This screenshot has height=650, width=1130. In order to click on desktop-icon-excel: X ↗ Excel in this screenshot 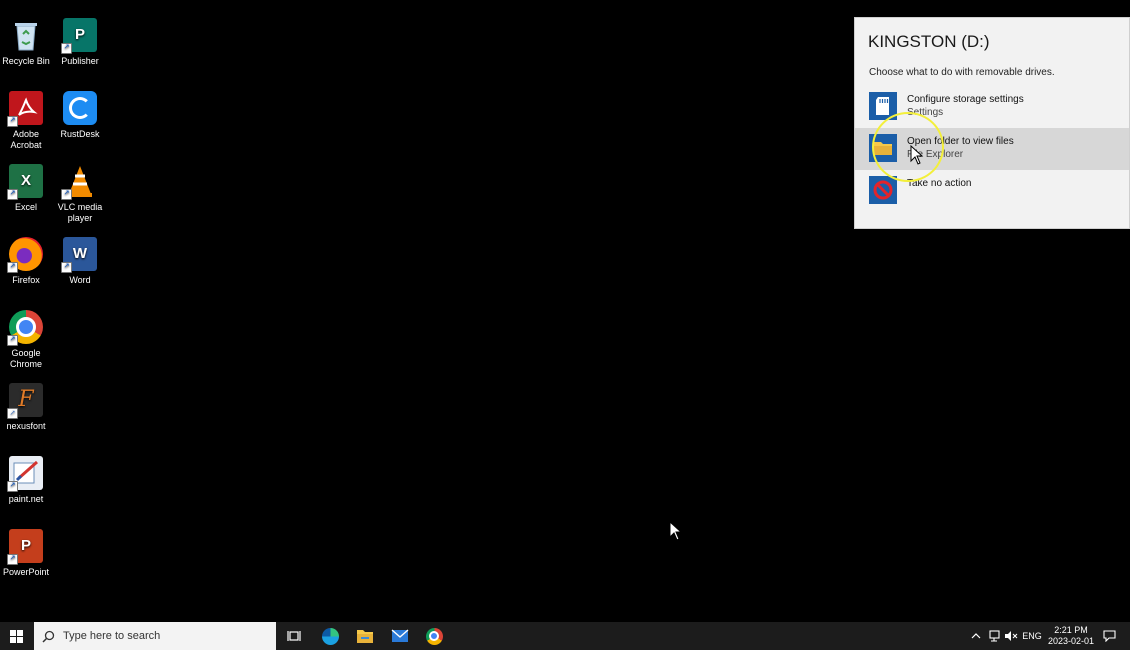, I will do `click(26, 188)`.